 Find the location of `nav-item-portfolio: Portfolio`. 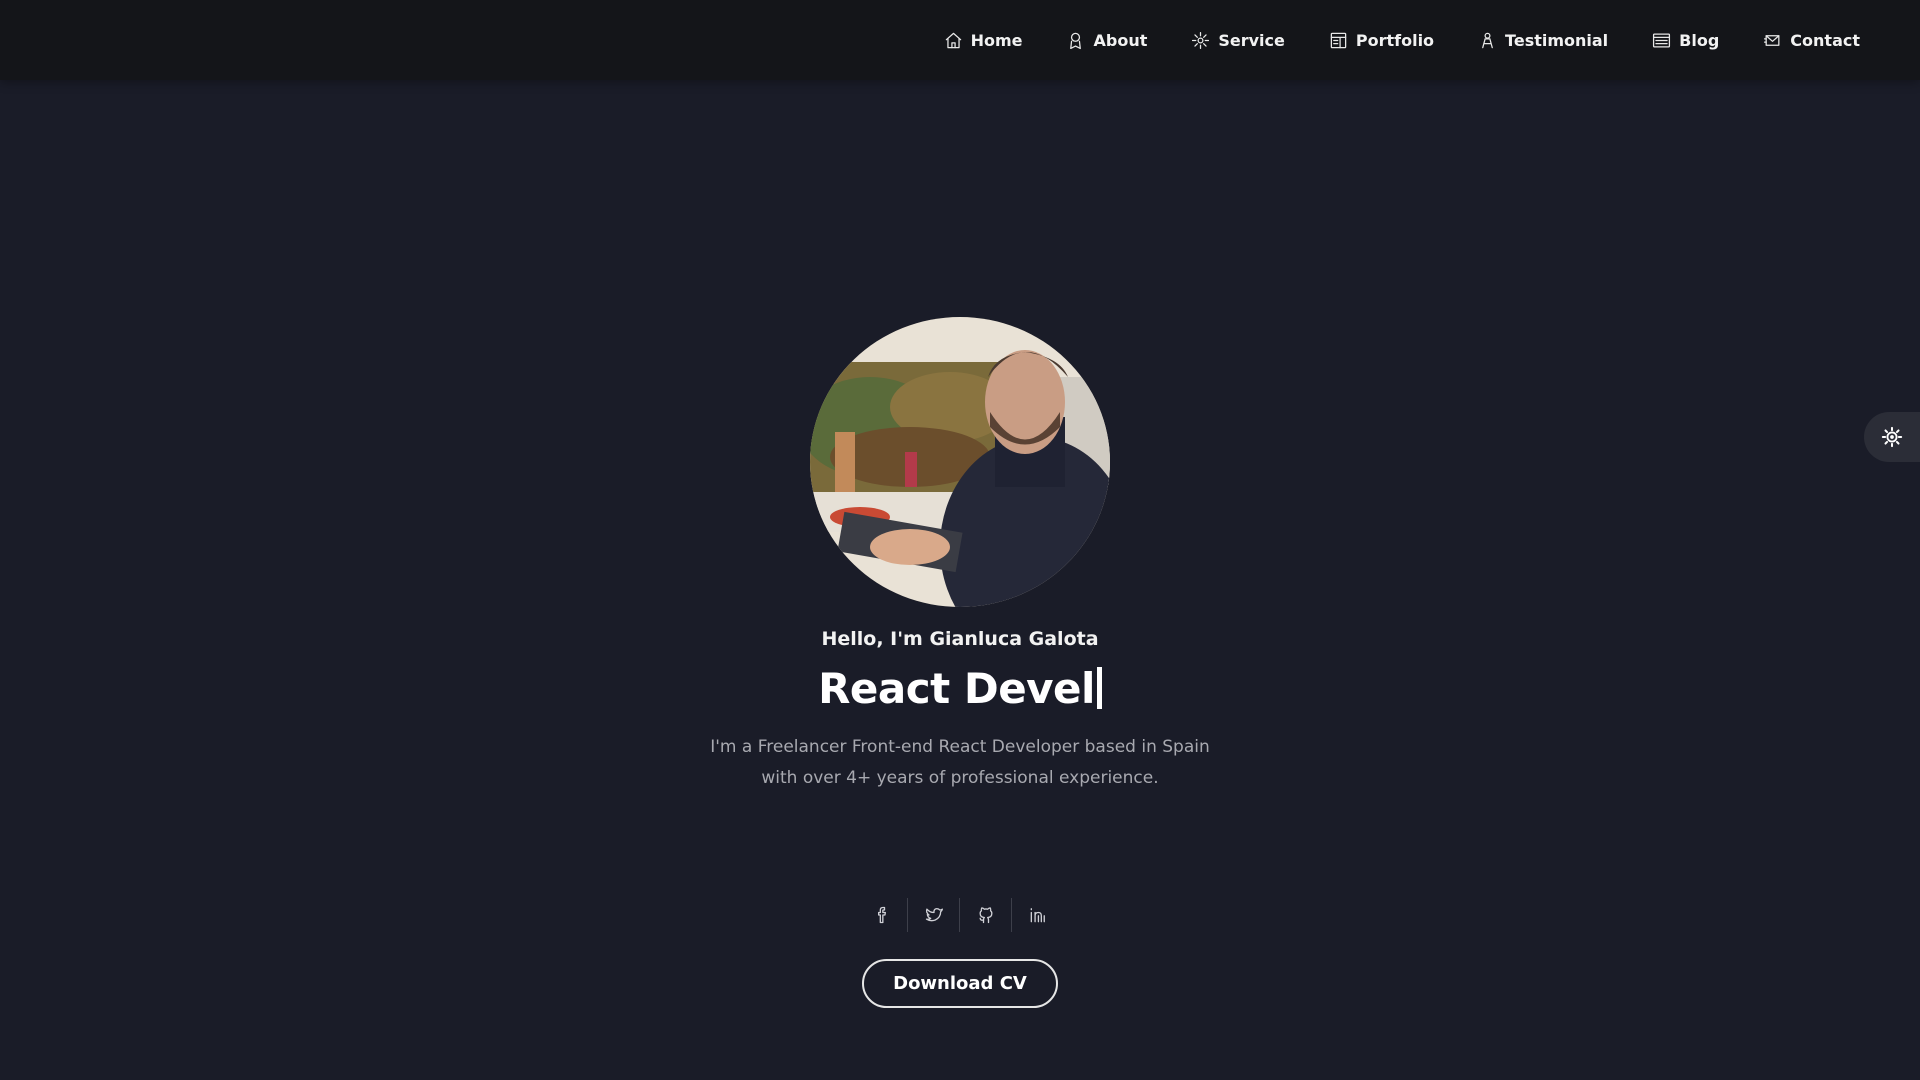

nav-item-portfolio: Portfolio is located at coordinates (1381, 40).